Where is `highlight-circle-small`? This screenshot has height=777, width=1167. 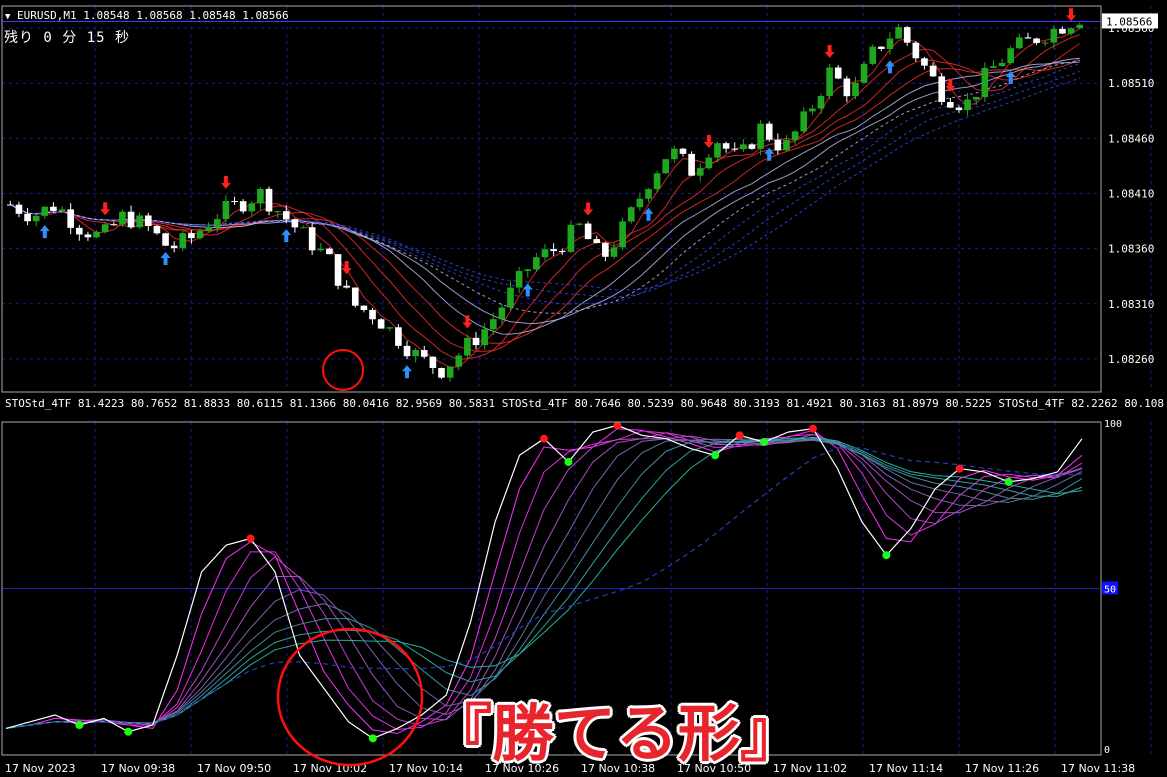 highlight-circle-small is located at coordinates (343, 370).